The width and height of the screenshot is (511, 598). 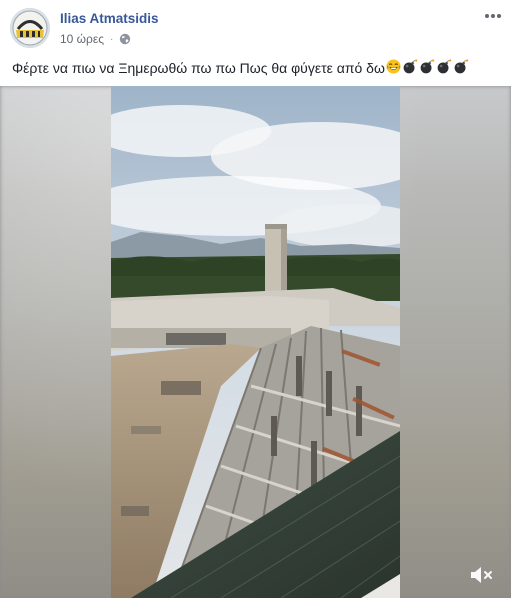 I want to click on more-options-icon, so click(x=493, y=16).